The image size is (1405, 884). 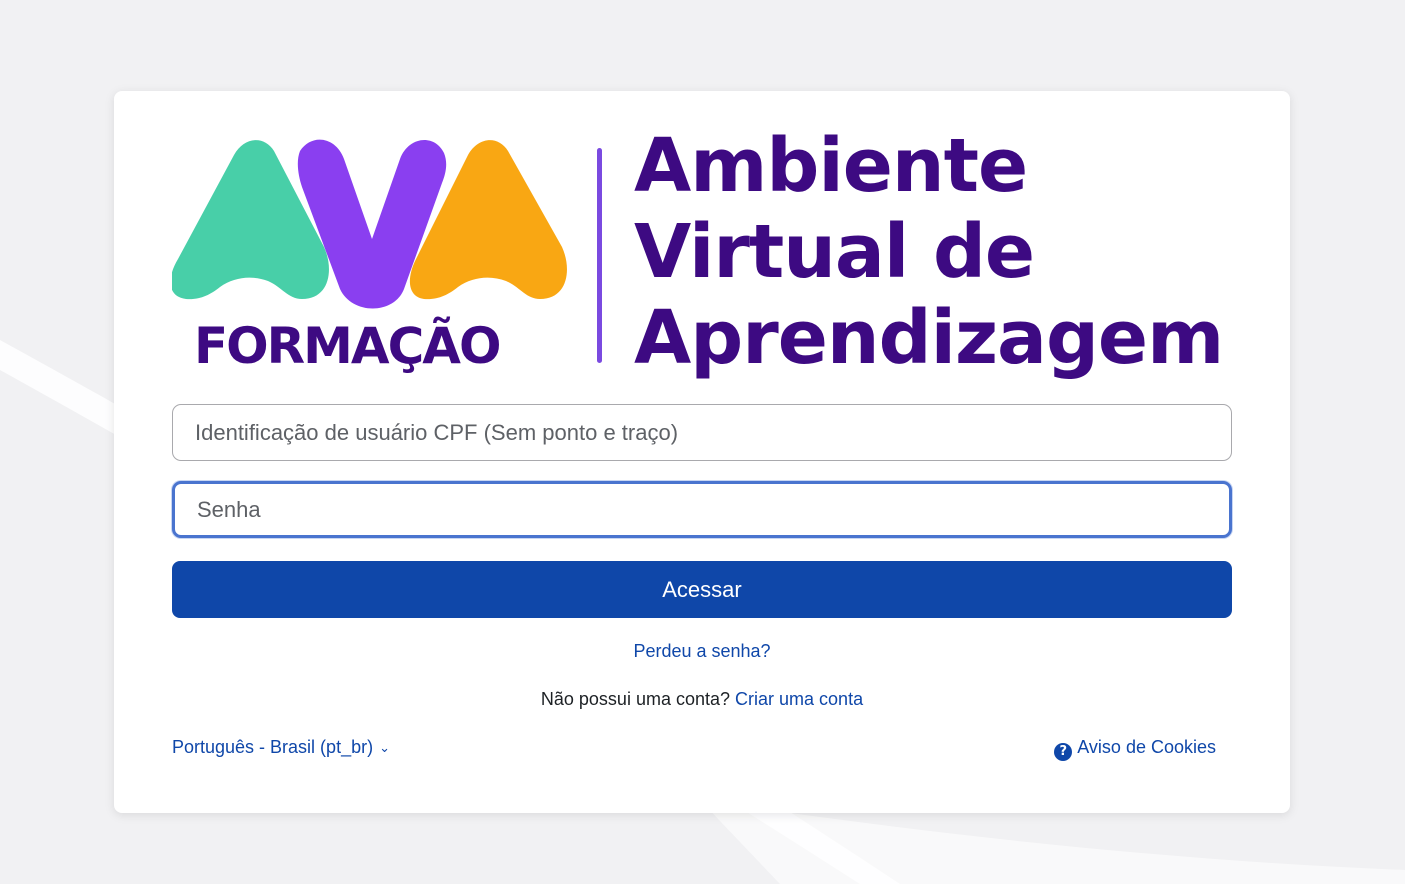 What do you see at coordinates (348, 346) in the screenshot?
I see `logo-subtitle: FORMAÇÃO` at bounding box center [348, 346].